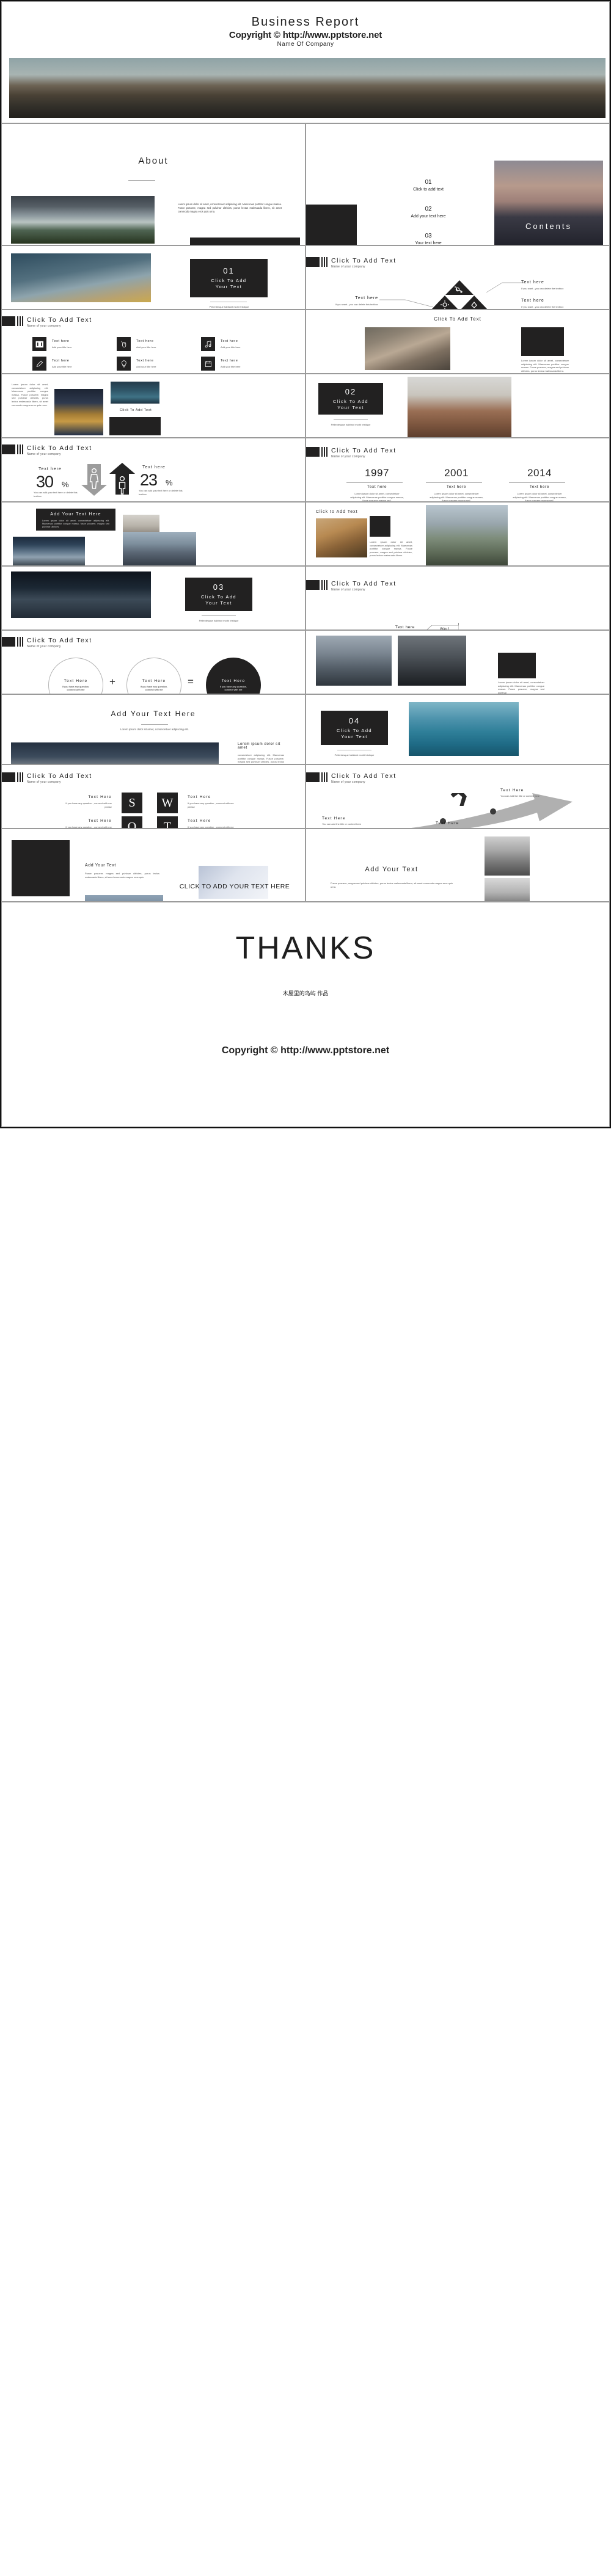 The image size is (611, 2576). What do you see at coordinates (169, 482) in the screenshot?
I see `stats-right-unit: %` at bounding box center [169, 482].